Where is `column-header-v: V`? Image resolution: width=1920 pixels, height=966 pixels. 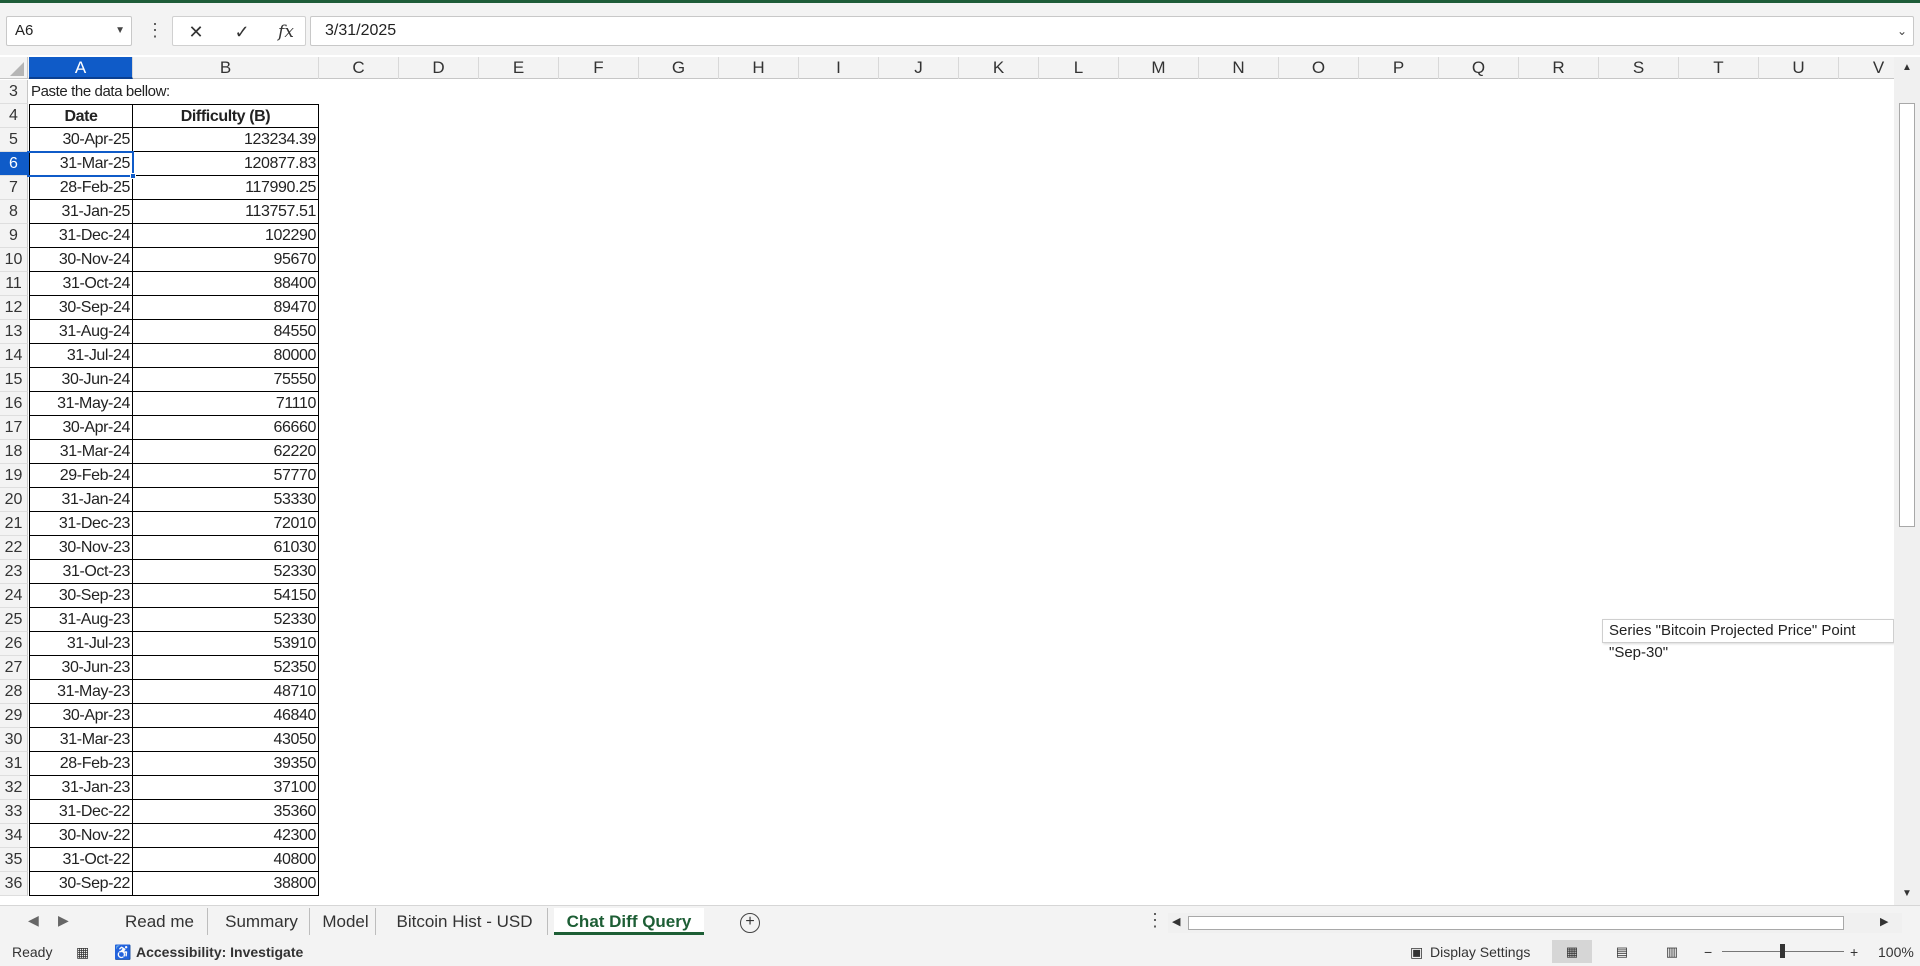 column-header-v: V is located at coordinates (1866, 68).